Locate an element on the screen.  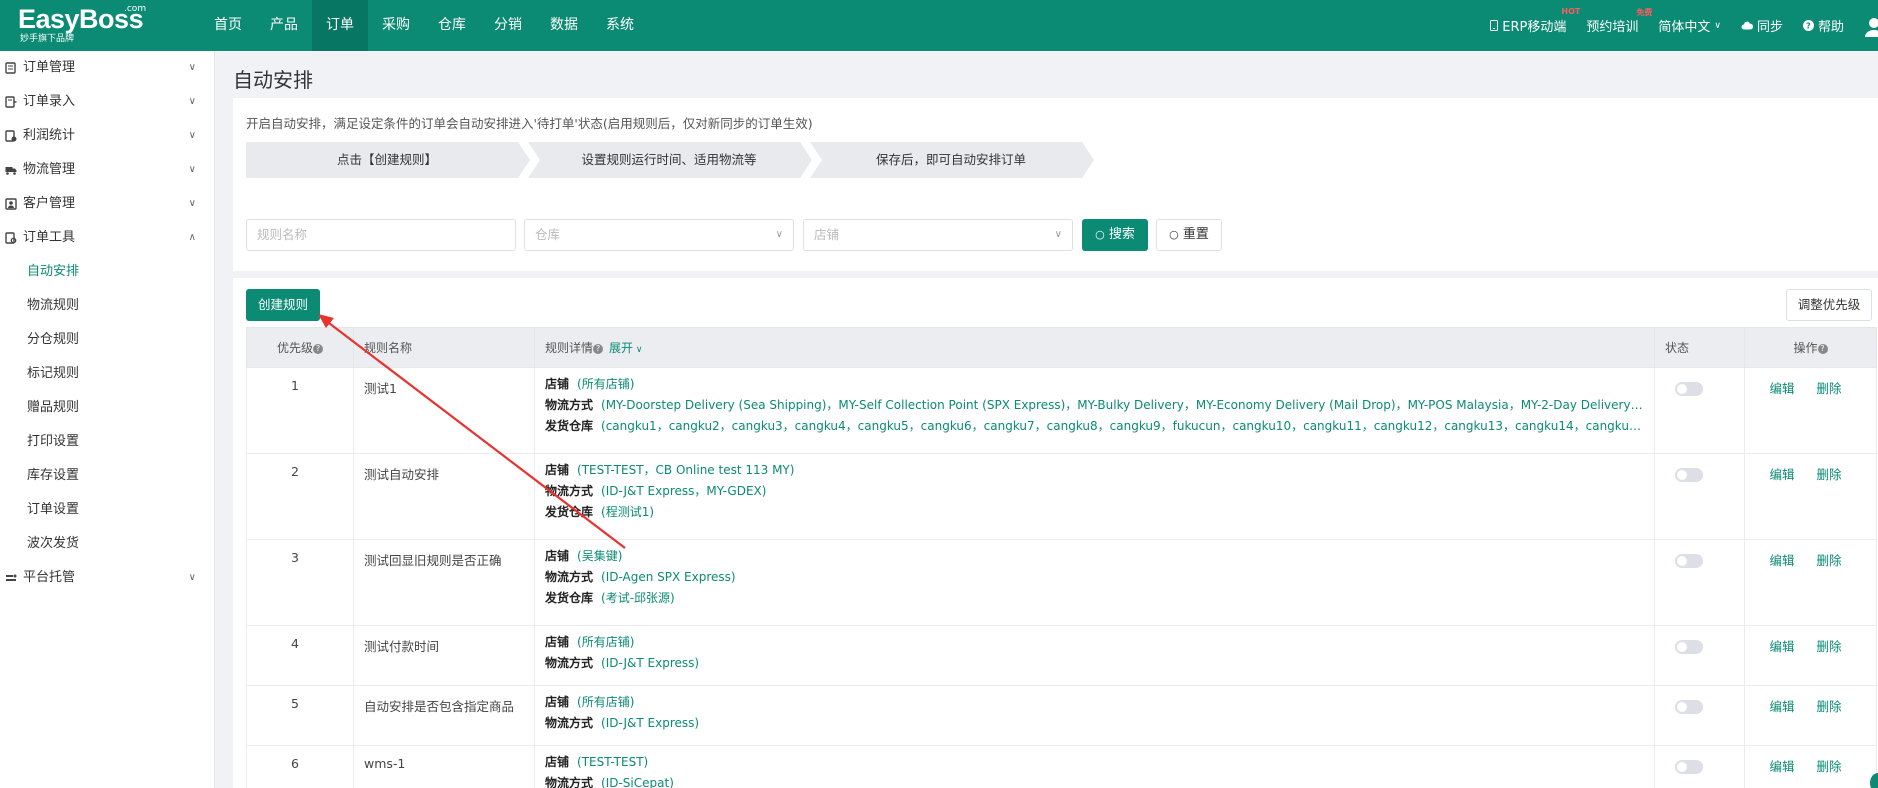
sidebar-item-gift-rules: 赠品规则 is located at coordinates (107, 408).